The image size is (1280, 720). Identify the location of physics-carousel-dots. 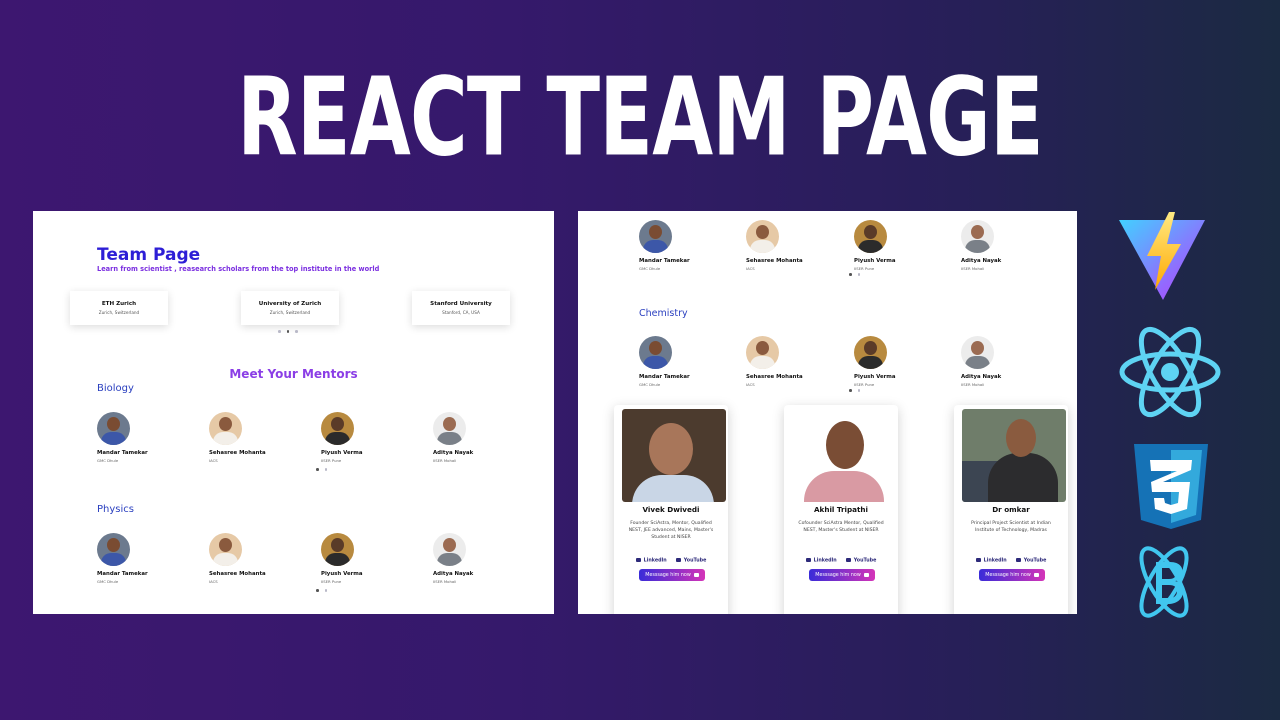
(321, 590).